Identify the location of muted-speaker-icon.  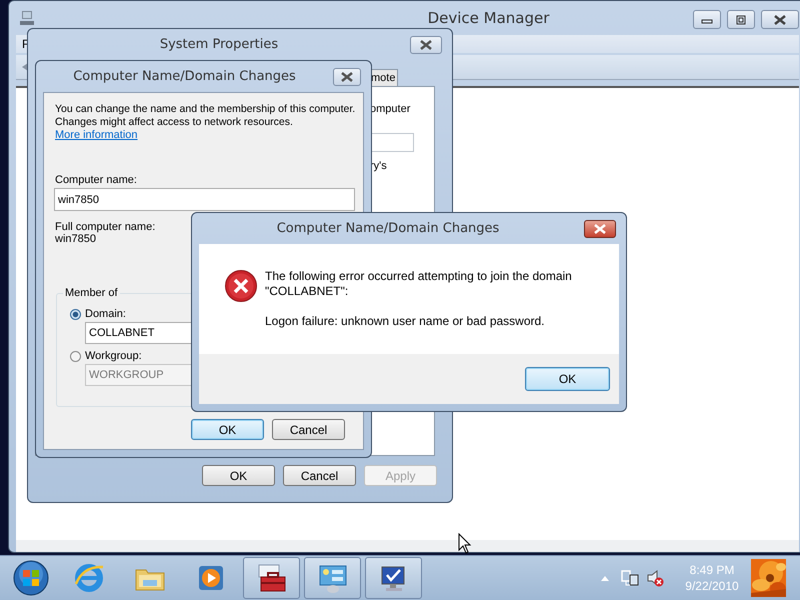
(655, 578).